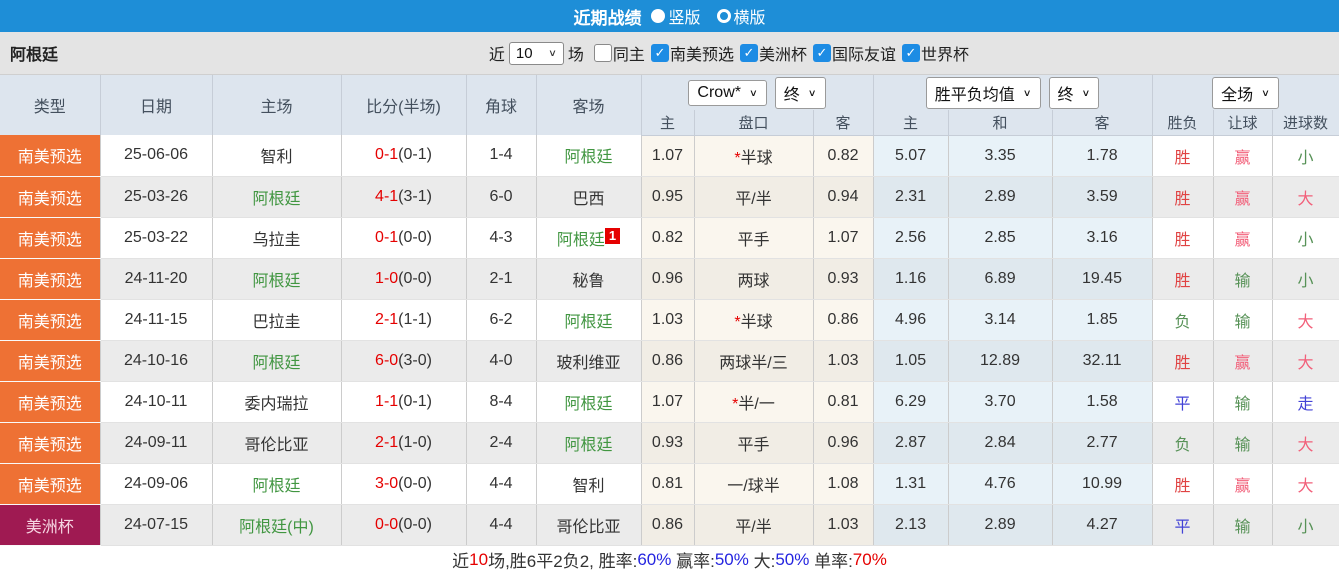  What do you see at coordinates (602, 53) in the screenshot?
I see `checkbox-unchecked` at bounding box center [602, 53].